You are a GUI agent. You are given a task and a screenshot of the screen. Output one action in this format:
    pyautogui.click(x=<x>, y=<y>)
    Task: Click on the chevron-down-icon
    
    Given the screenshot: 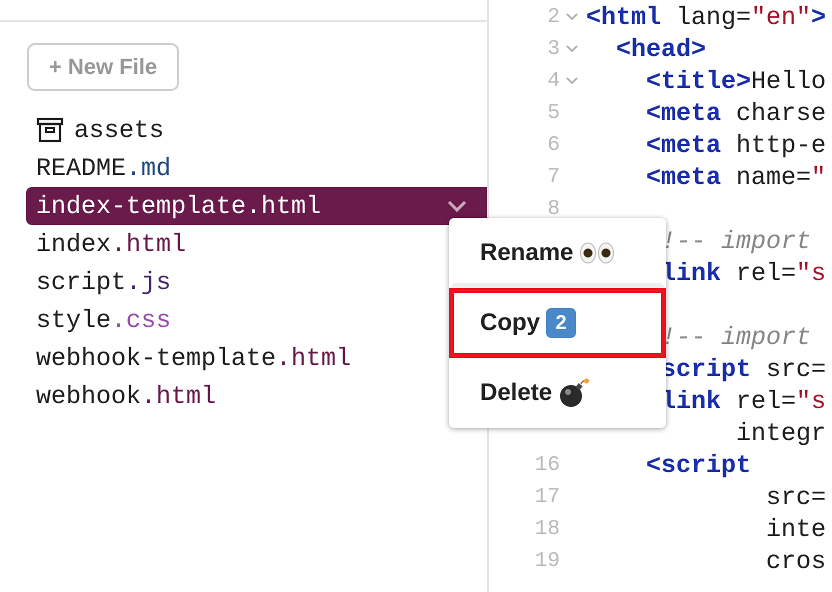 What is the action you would take?
    pyautogui.click(x=457, y=206)
    